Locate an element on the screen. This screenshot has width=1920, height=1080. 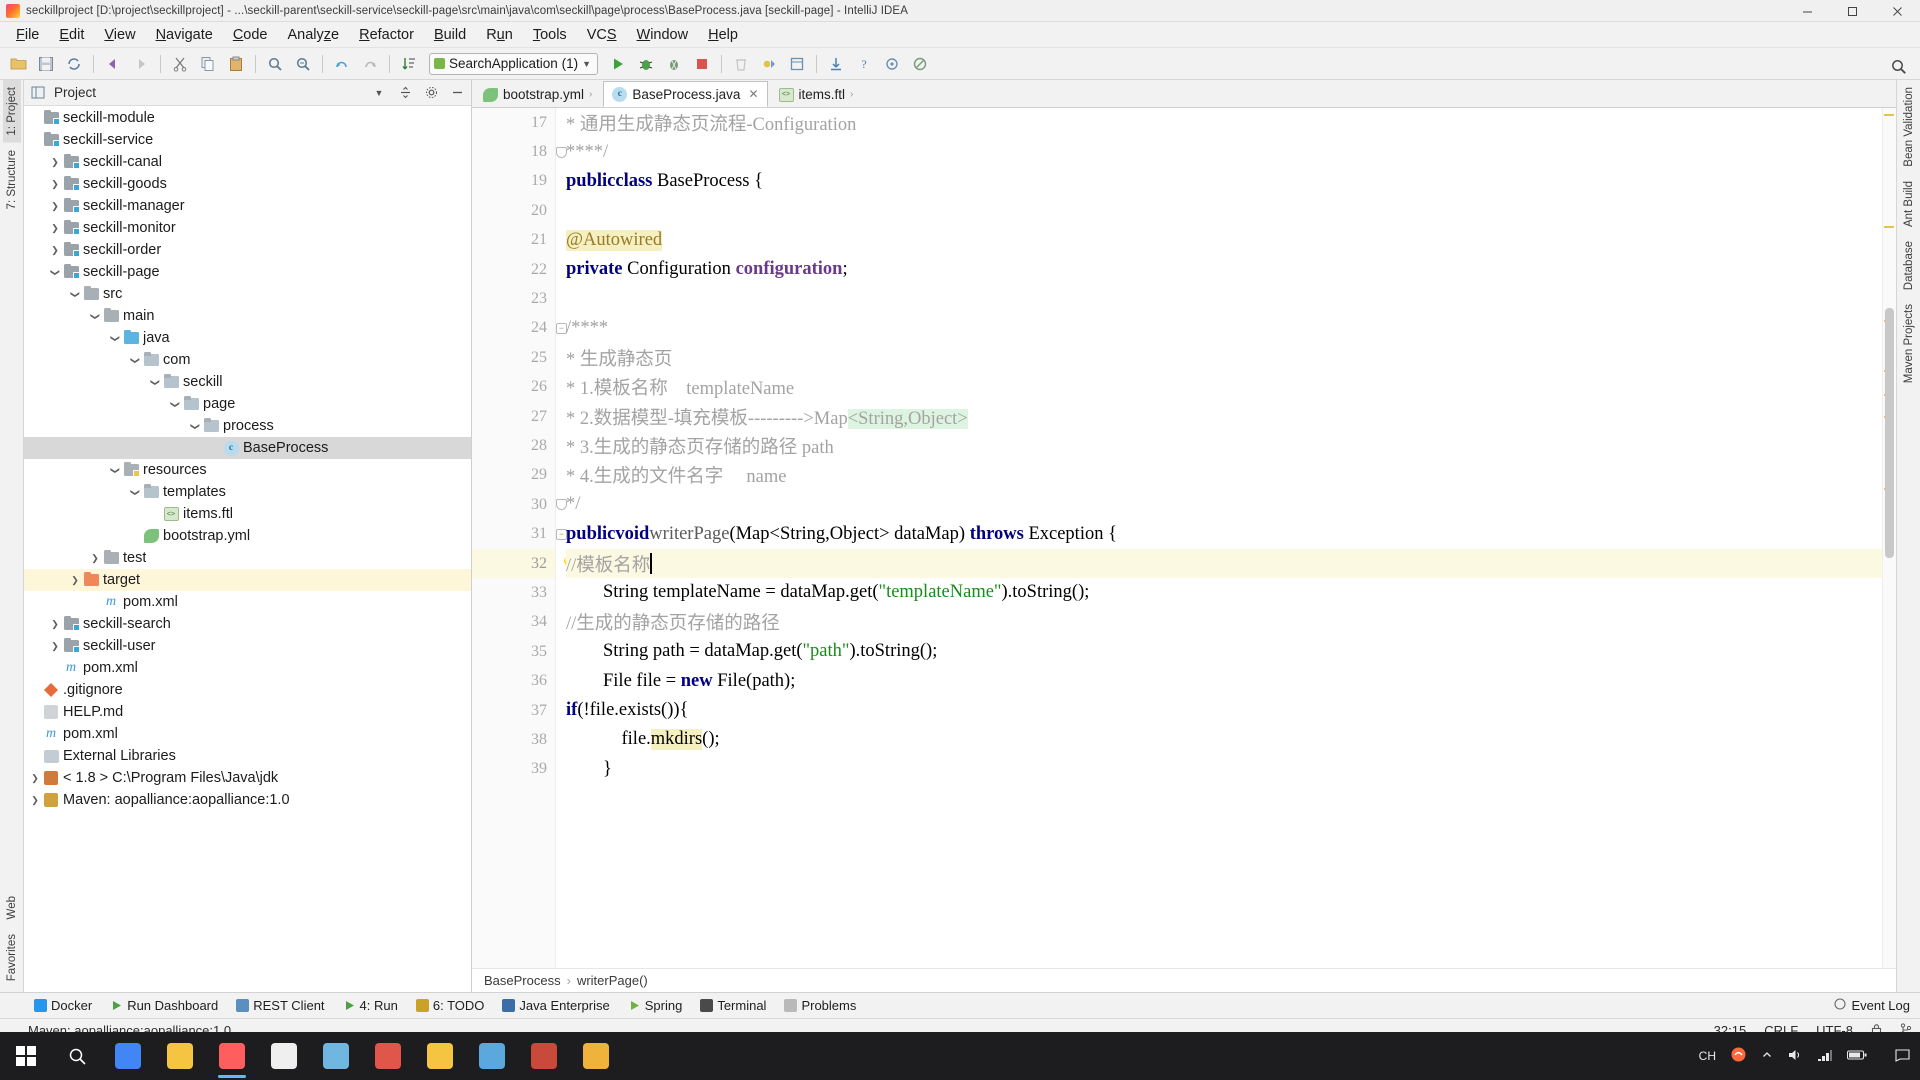
tree-node: c BaseProcess is located at coordinates (247, 448).